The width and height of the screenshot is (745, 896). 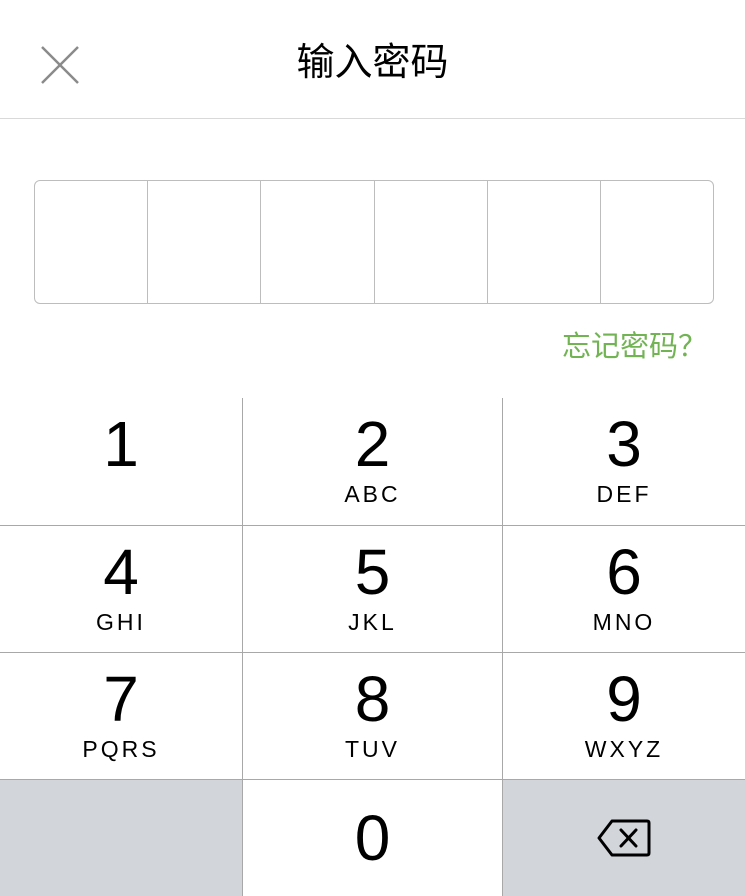 What do you see at coordinates (372, 749) in the screenshot?
I see `key-letters: TUV` at bounding box center [372, 749].